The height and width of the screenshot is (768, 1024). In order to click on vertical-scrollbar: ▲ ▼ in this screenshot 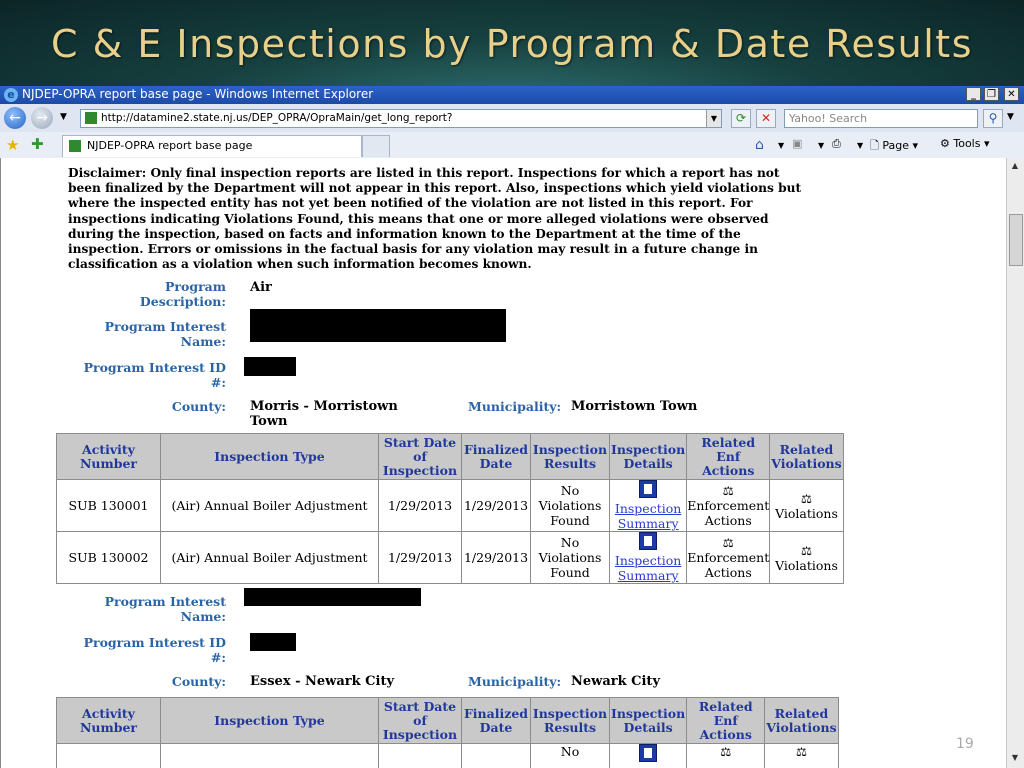, I will do `click(1015, 463)`.